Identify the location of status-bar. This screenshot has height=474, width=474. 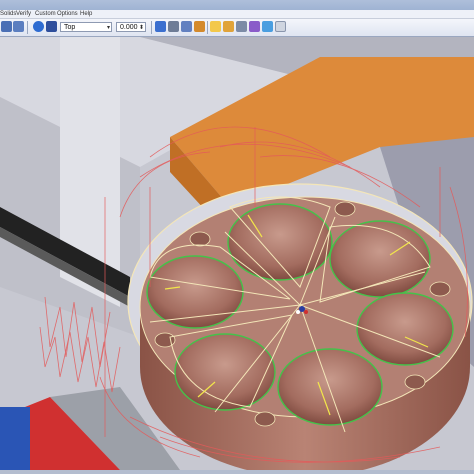
(237, 472).